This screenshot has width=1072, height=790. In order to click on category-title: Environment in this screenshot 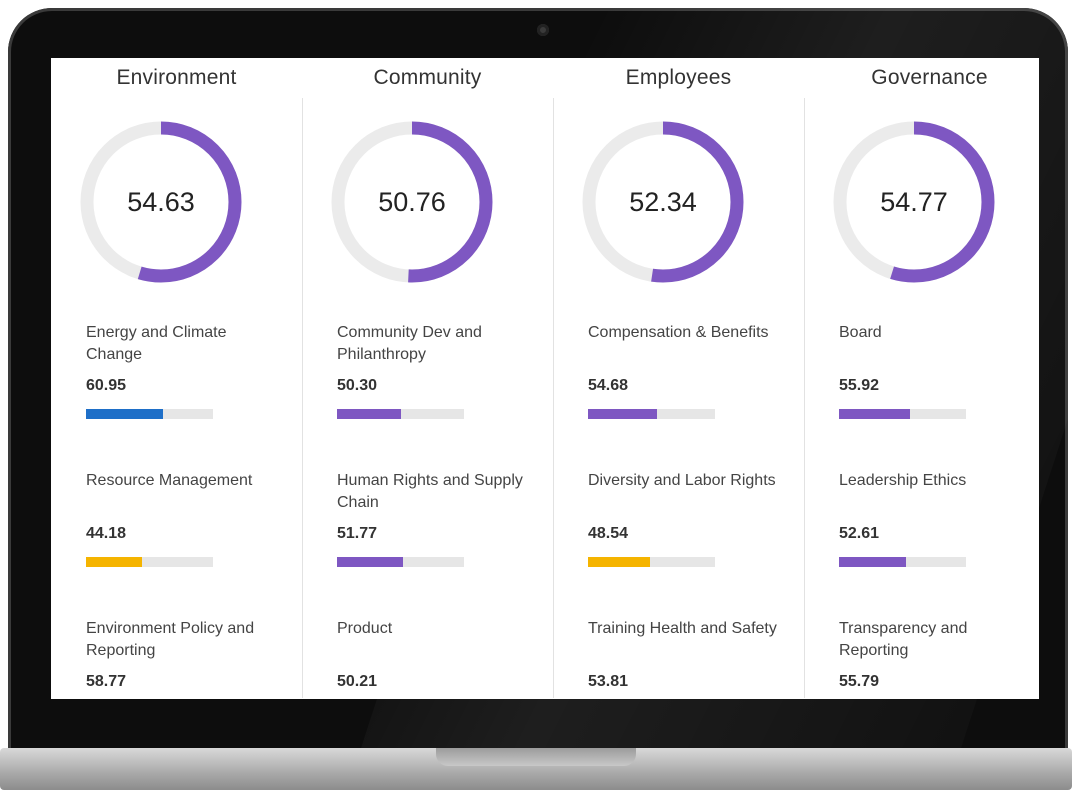, I will do `click(176, 77)`.